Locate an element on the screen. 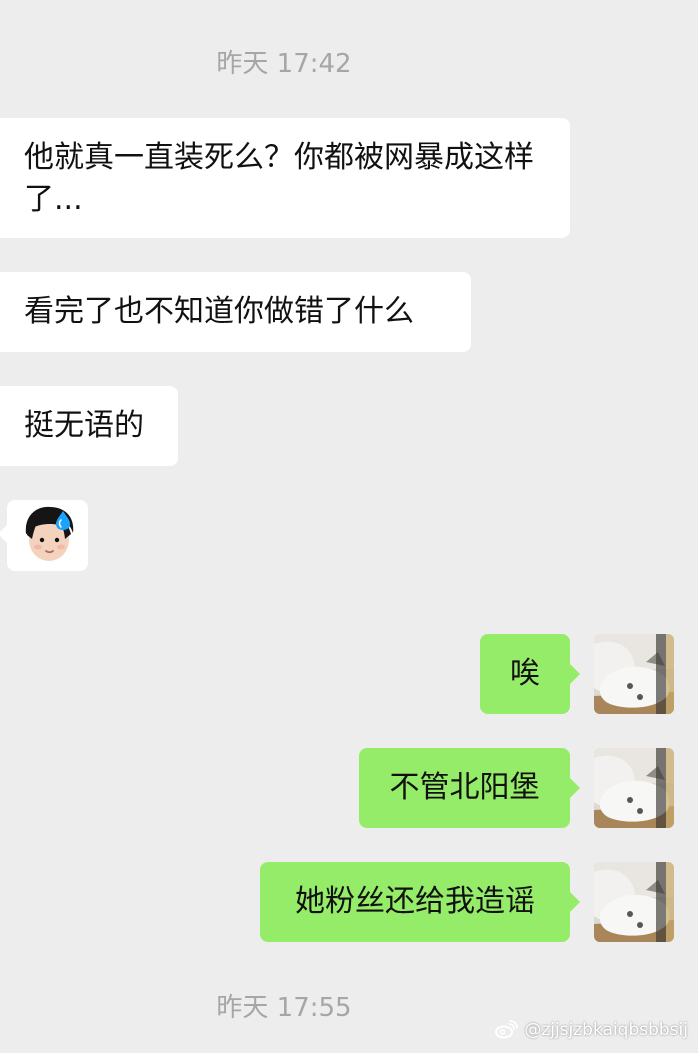 This screenshot has height=1053, width=698. outgoing-message-1: 唉 is located at coordinates (530, 674).